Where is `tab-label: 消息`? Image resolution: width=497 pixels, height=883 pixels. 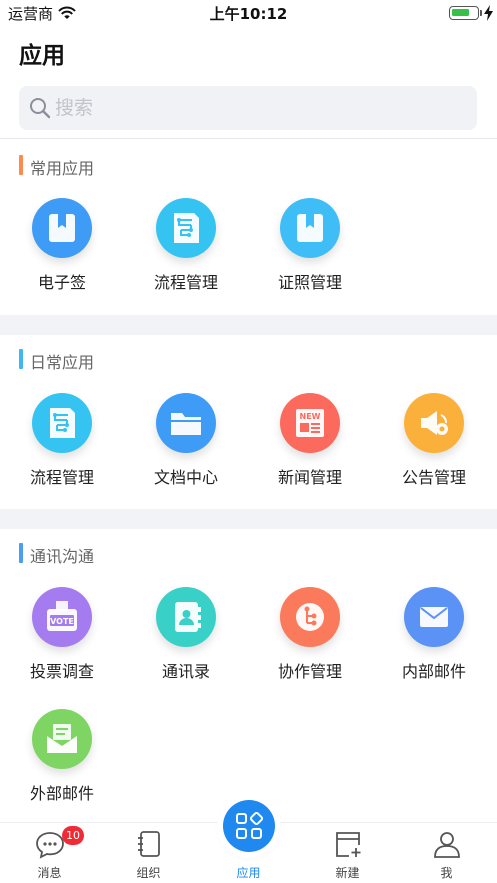
tab-label: 消息 is located at coordinates (49, 873).